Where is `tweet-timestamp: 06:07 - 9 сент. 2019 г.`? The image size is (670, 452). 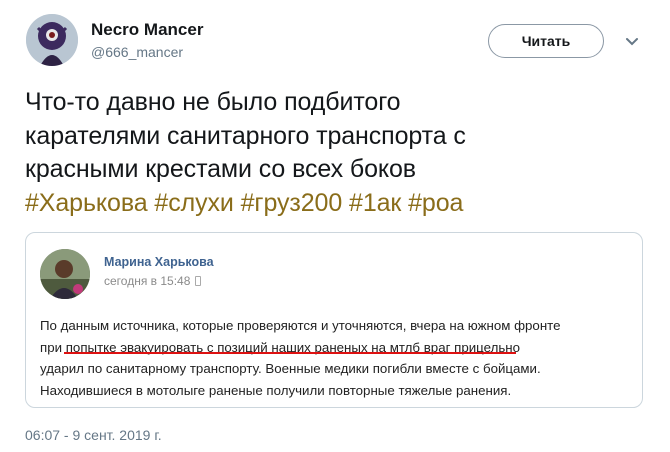 tweet-timestamp: 06:07 - 9 сент. 2019 г. is located at coordinates (93, 435).